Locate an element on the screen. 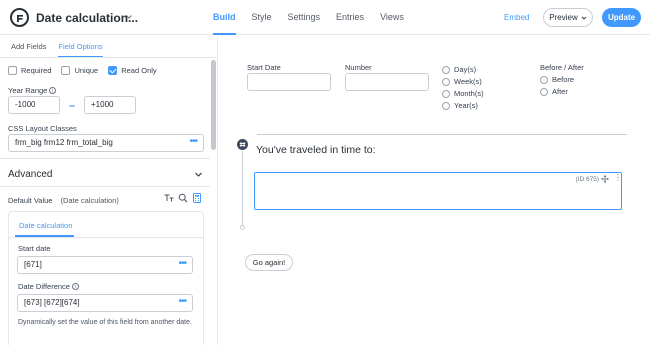 The width and height of the screenshot is (650, 345). year-range-text: Year Range is located at coordinates (28, 90).